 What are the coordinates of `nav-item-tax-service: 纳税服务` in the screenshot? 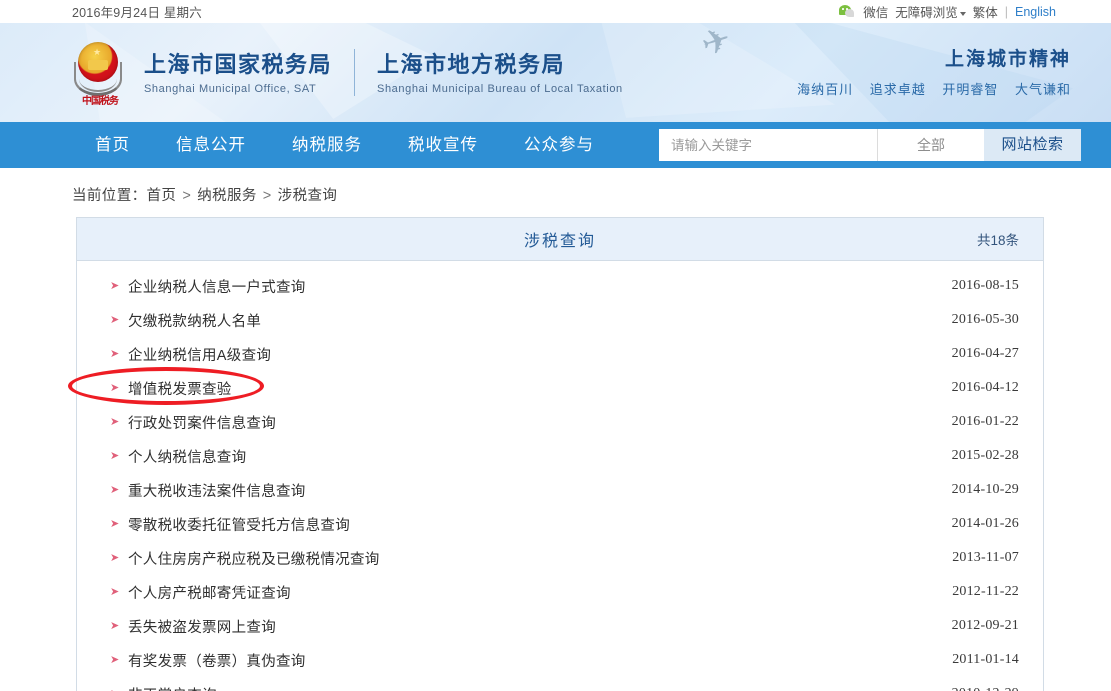 It's located at (327, 145).